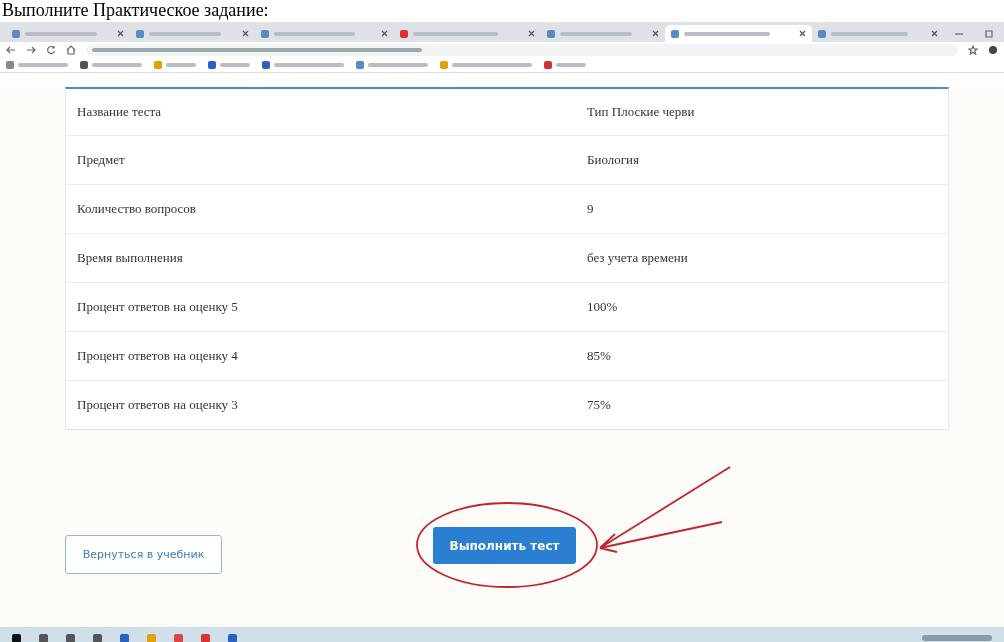 The width and height of the screenshot is (1004, 642). I want to click on row-label: Процент ответов на оценку 3, so click(157, 405).